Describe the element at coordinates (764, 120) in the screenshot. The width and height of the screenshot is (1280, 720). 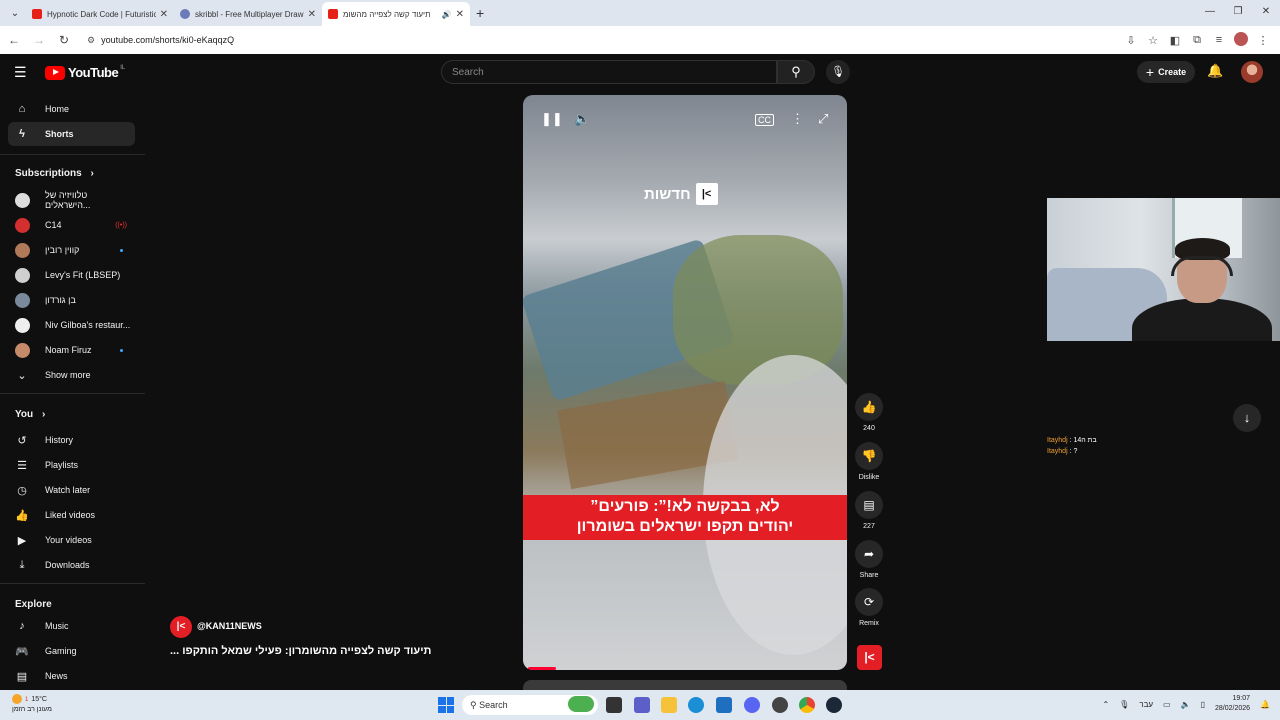
I see `captions-icon: CC` at that location.